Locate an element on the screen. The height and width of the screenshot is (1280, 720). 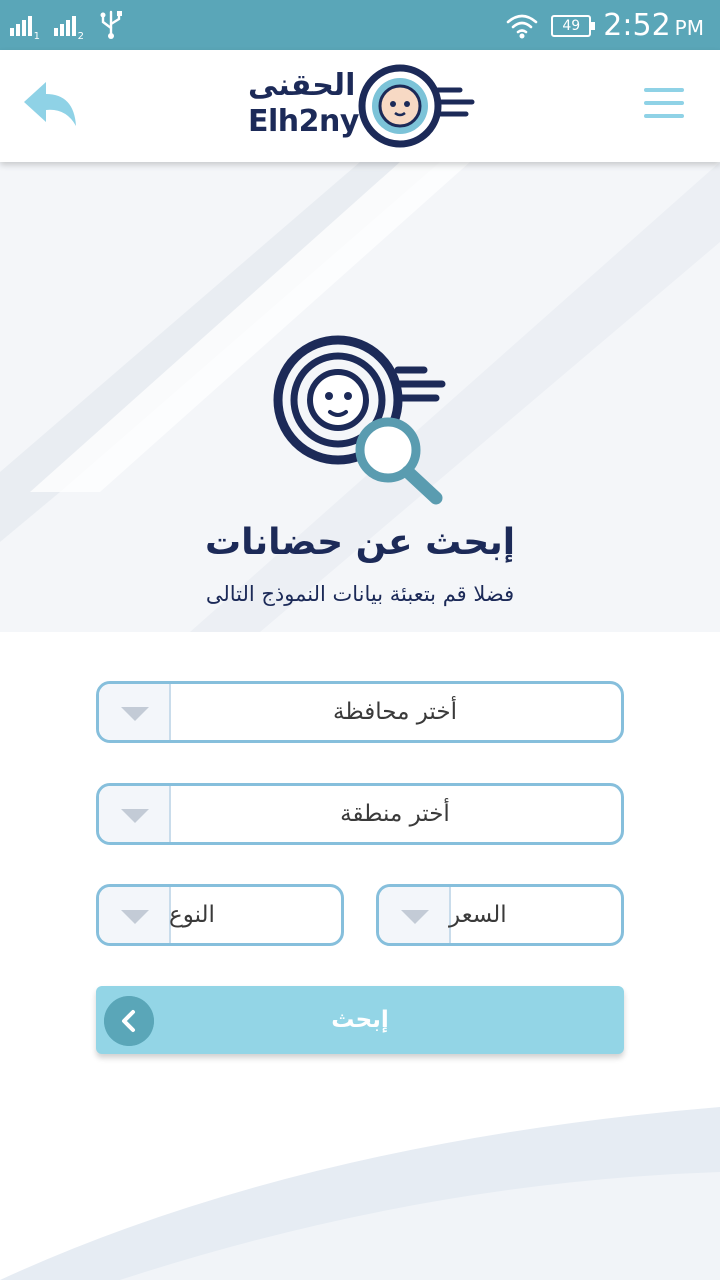
page-subtitle: فضلا قم بتعبئة بيانات النموذج التالى is located at coordinates (360, 594).